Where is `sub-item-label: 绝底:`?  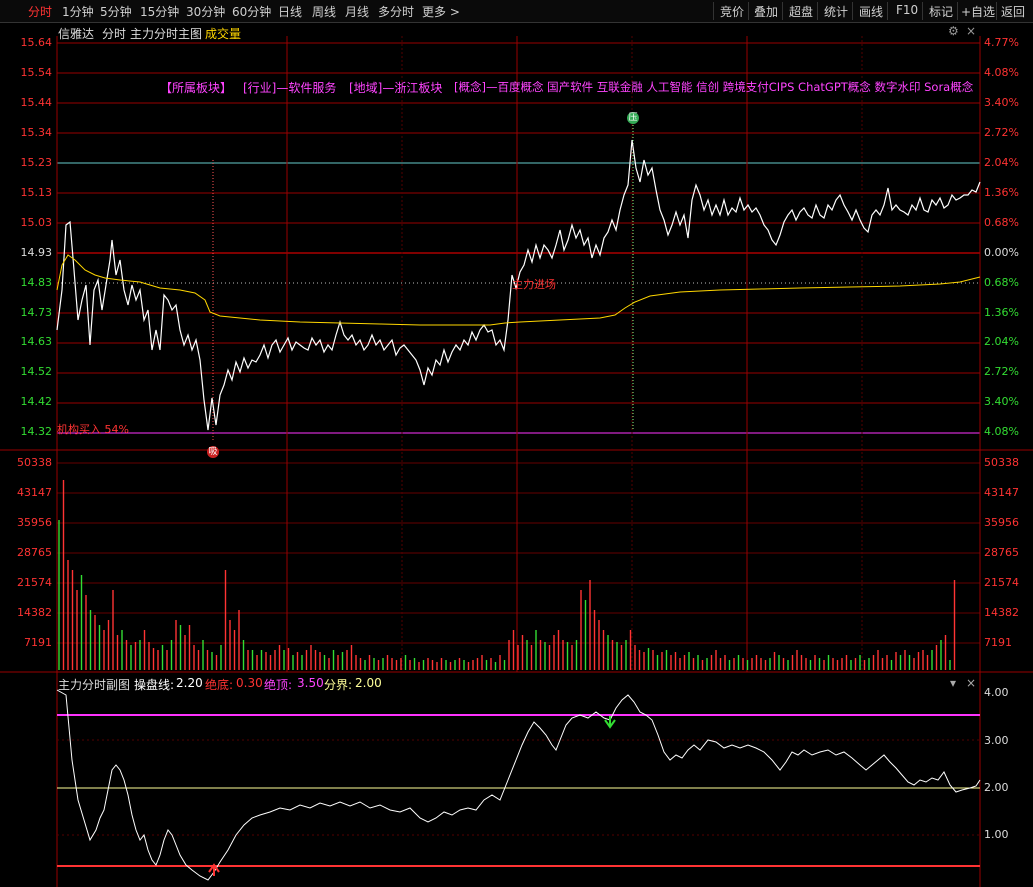
sub-item-label: 绝底: is located at coordinates (219, 685).